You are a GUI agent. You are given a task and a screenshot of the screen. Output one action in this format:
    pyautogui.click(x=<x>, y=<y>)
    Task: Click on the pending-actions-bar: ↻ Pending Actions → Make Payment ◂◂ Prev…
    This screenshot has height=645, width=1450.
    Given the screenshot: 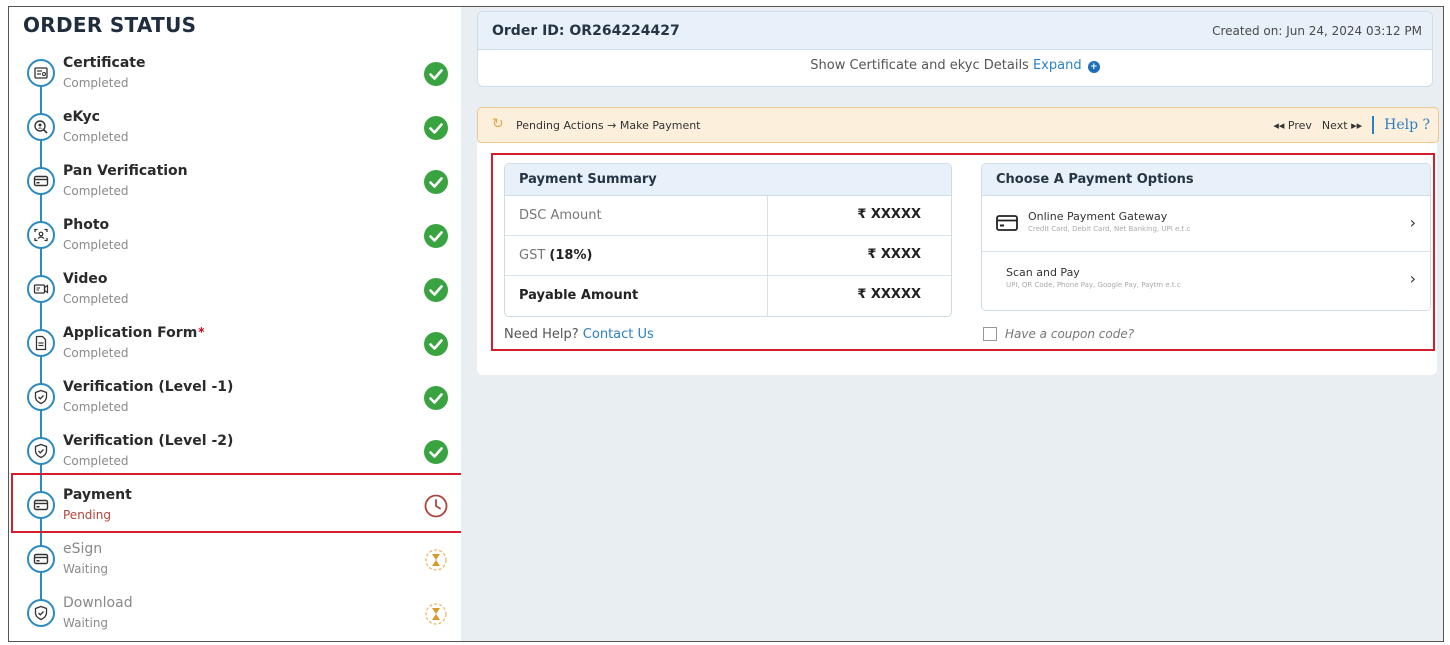 What is the action you would take?
    pyautogui.click(x=958, y=125)
    